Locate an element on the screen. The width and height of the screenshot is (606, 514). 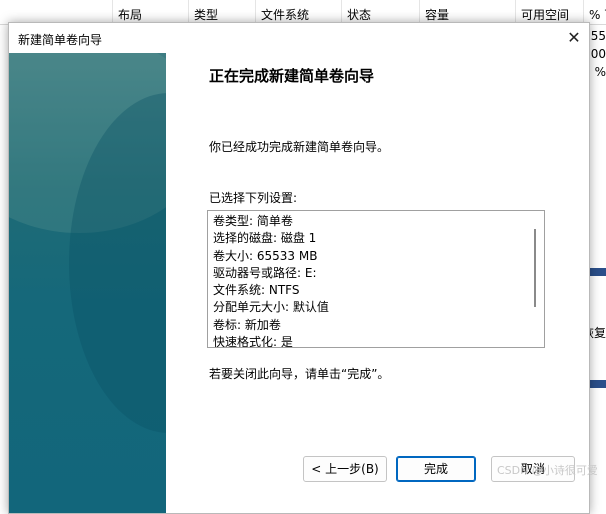
volume-row-percent: 55 is located at coordinates (598, 36).